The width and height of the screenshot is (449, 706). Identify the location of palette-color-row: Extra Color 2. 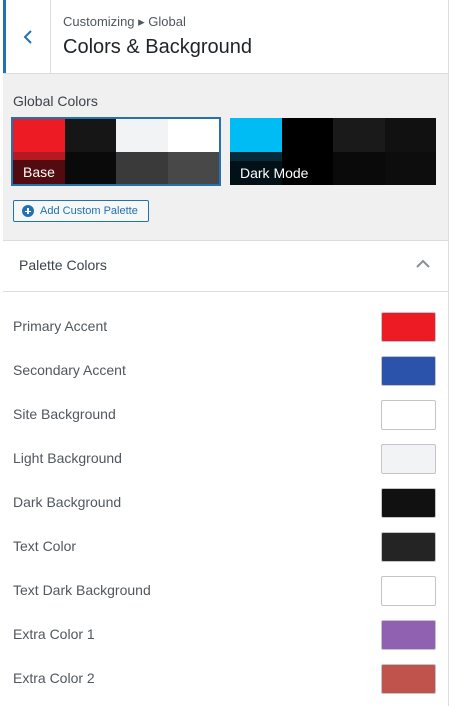
(225, 678).